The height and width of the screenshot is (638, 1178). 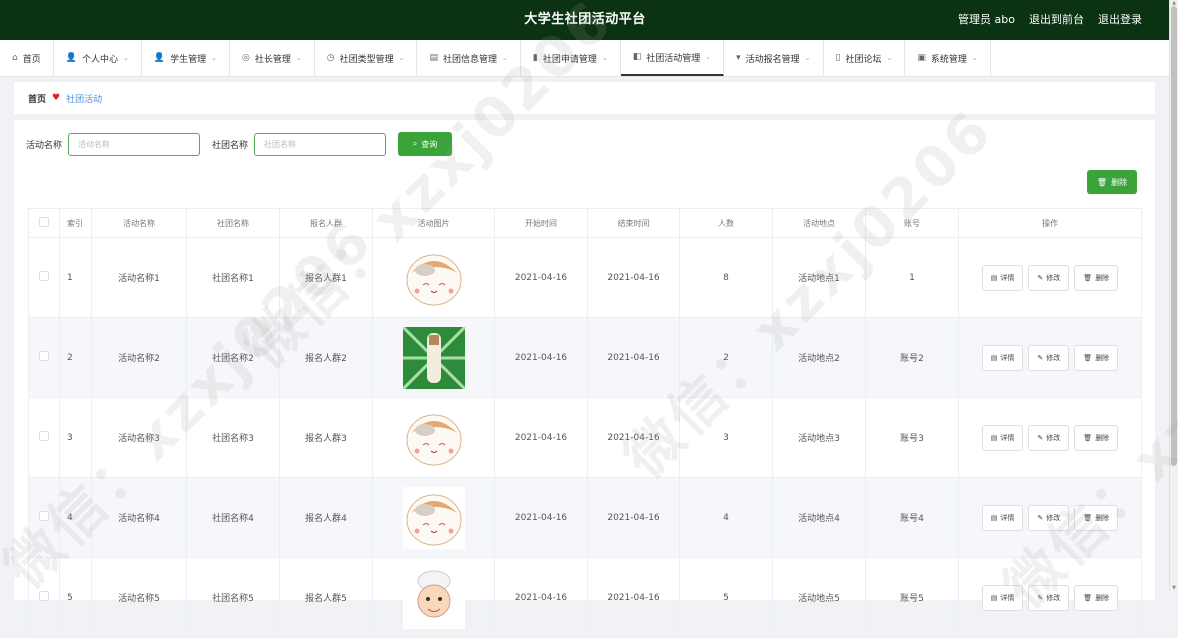 I want to click on club-name-input: 社团名称, so click(x=320, y=144).